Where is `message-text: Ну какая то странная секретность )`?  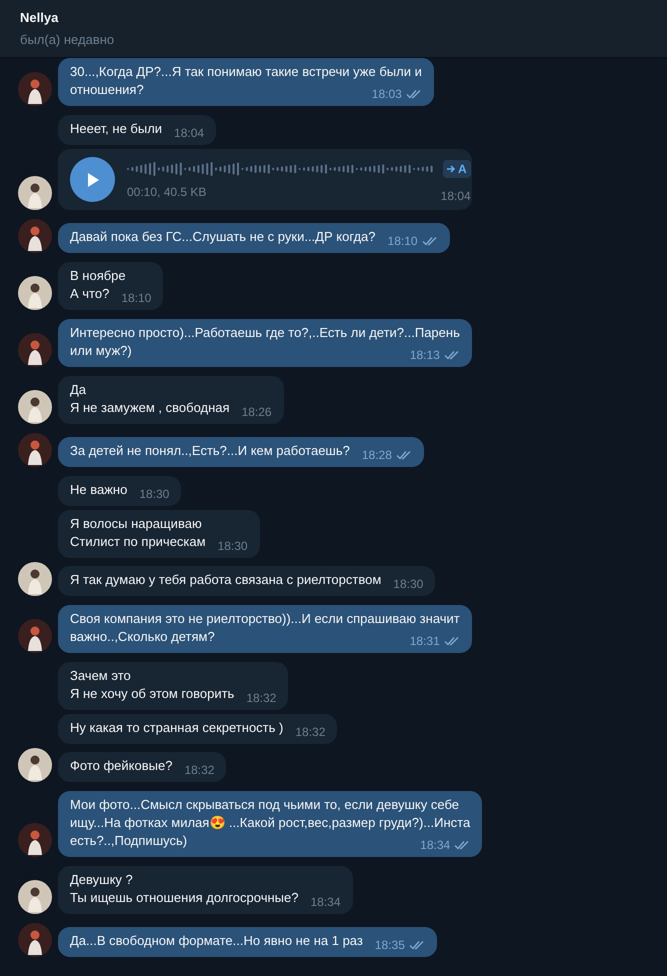 message-text: Ну какая то странная секретность ) is located at coordinates (177, 728).